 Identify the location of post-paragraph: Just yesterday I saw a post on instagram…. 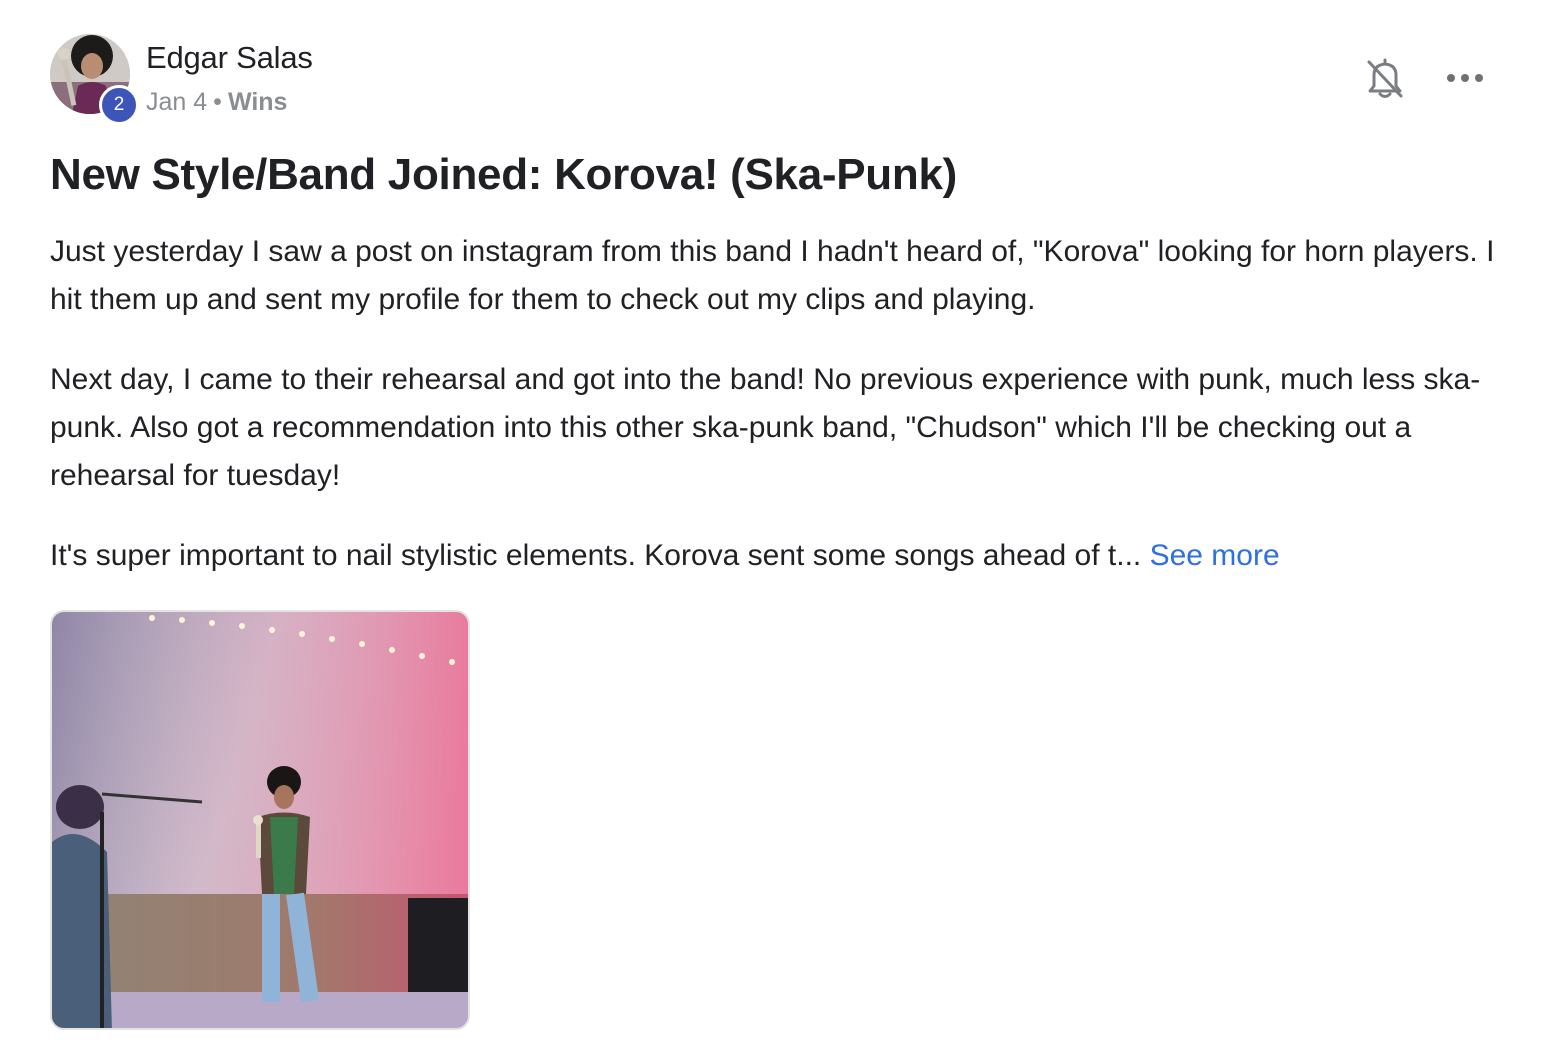
(772, 275).